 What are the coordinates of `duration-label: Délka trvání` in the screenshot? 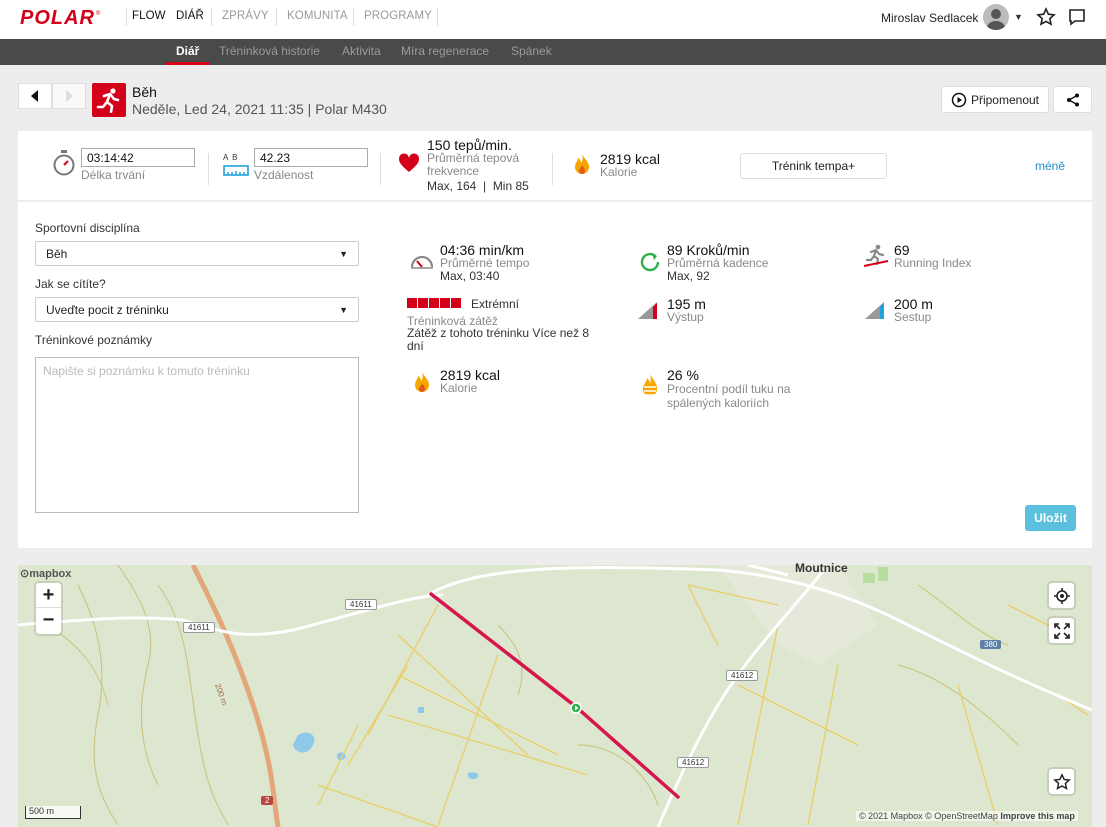 It's located at (113, 175).